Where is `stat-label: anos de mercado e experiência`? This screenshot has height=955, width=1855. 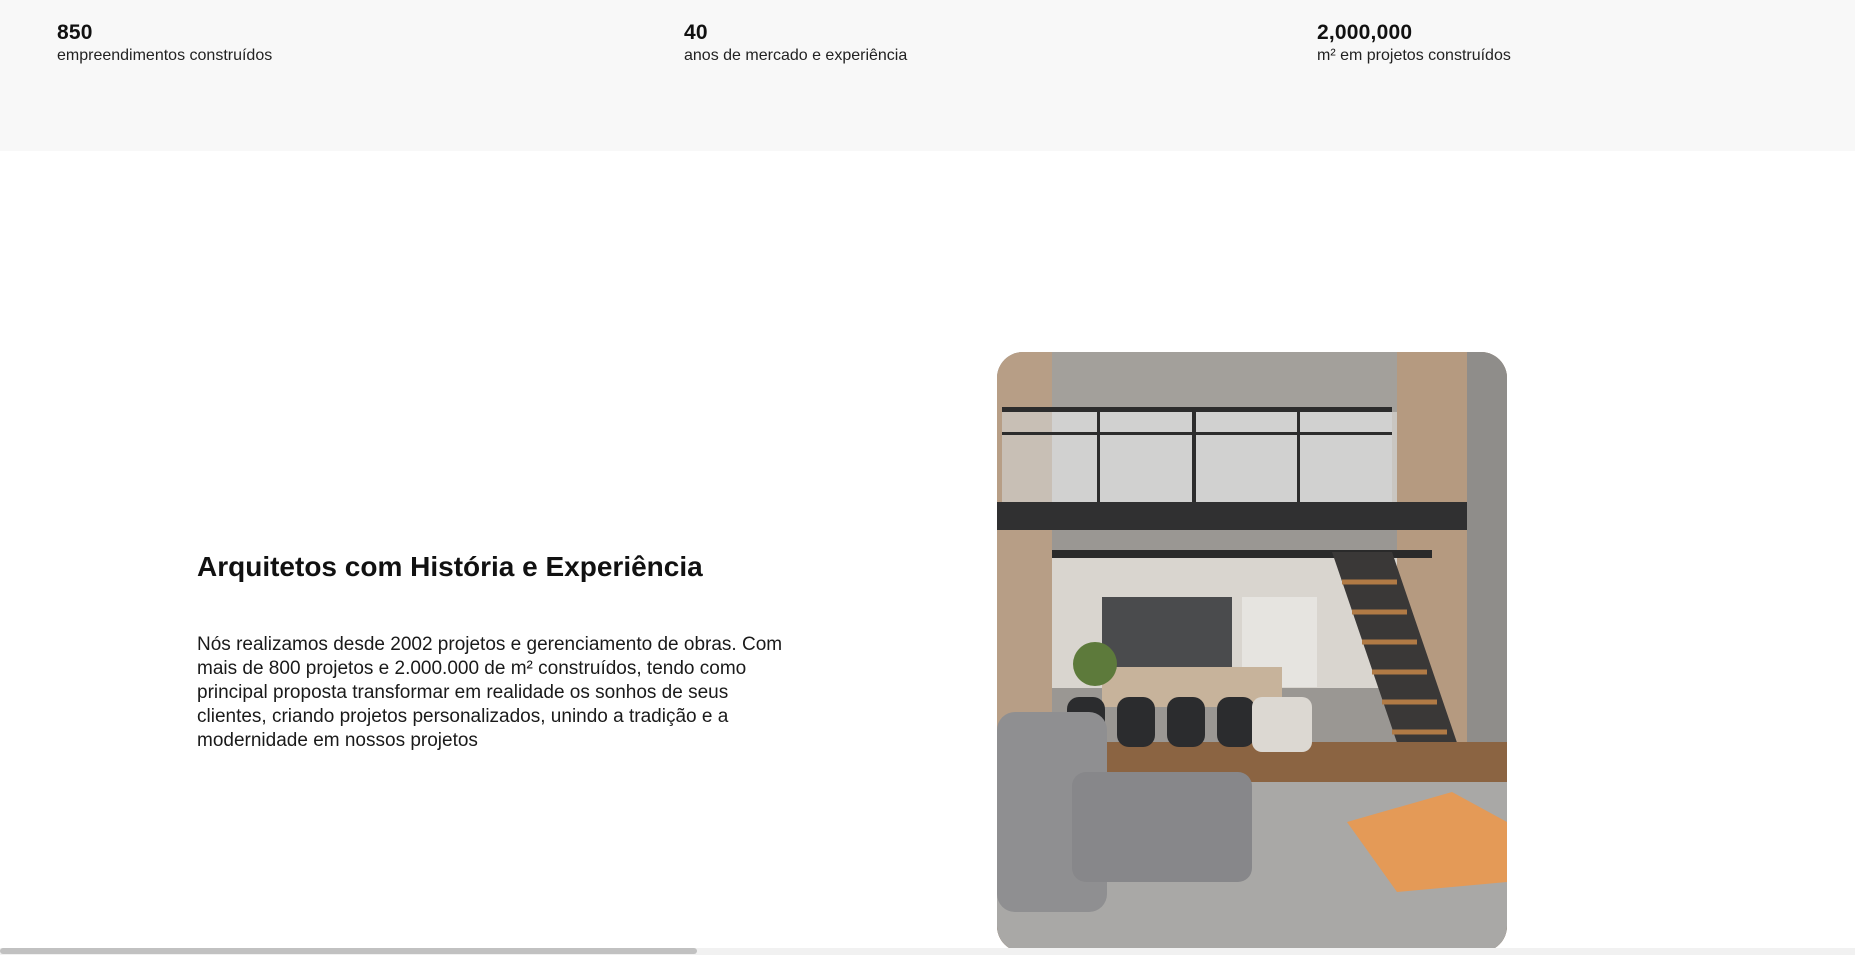
stat-label: anos de mercado e experiência is located at coordinates (796, 55).